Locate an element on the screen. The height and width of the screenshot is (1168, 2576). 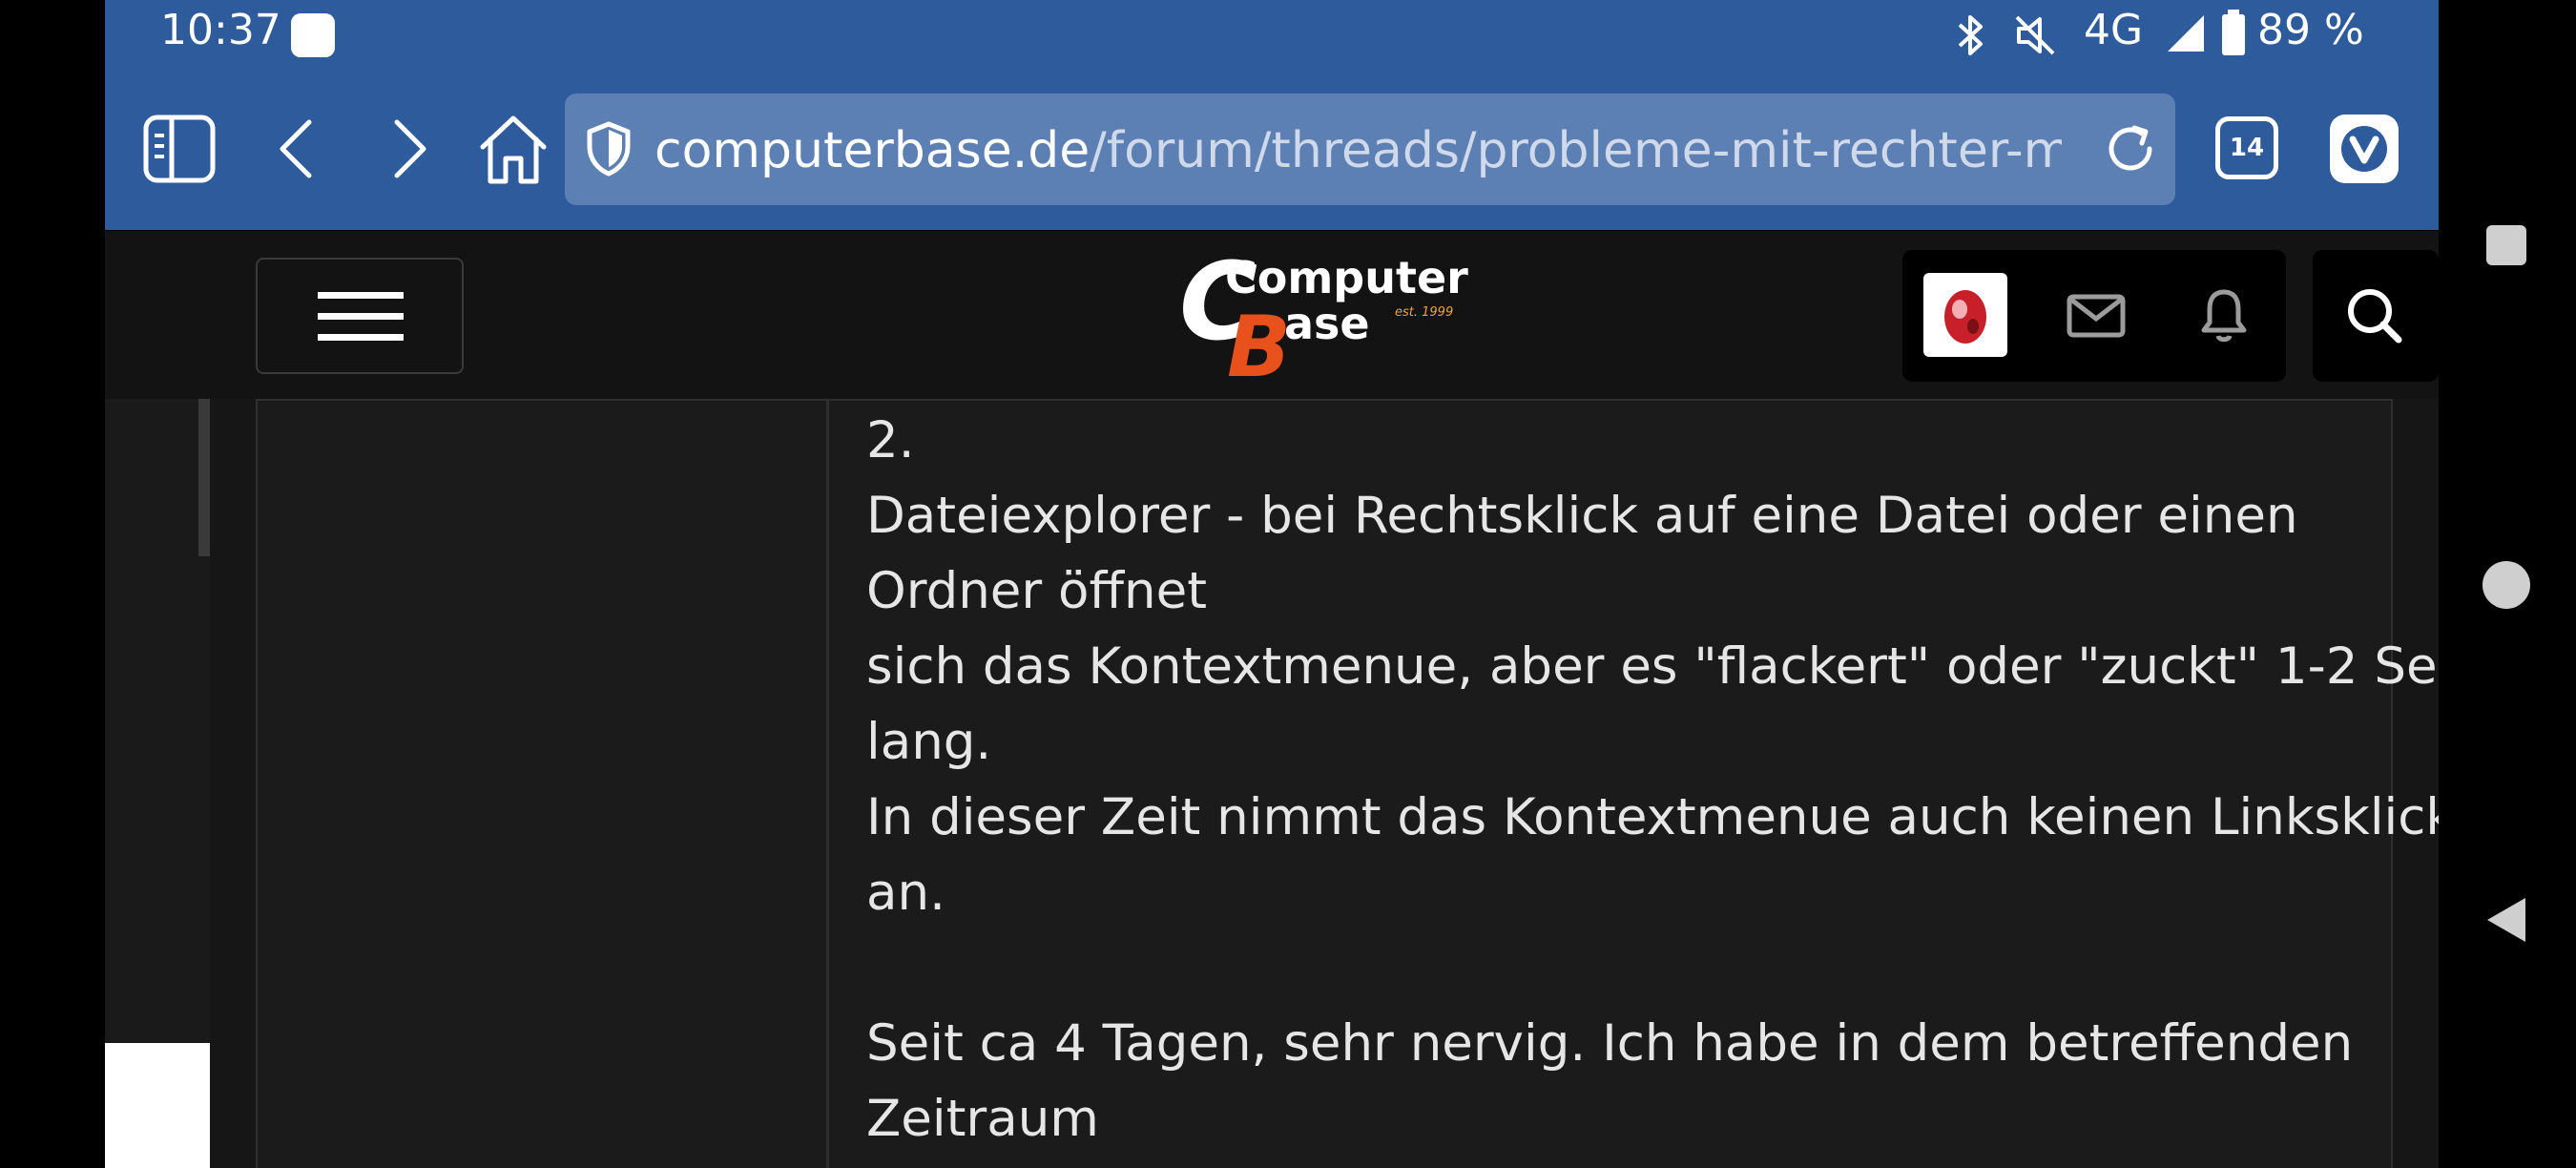
avatar-image is located at coordinates (1965, 317).